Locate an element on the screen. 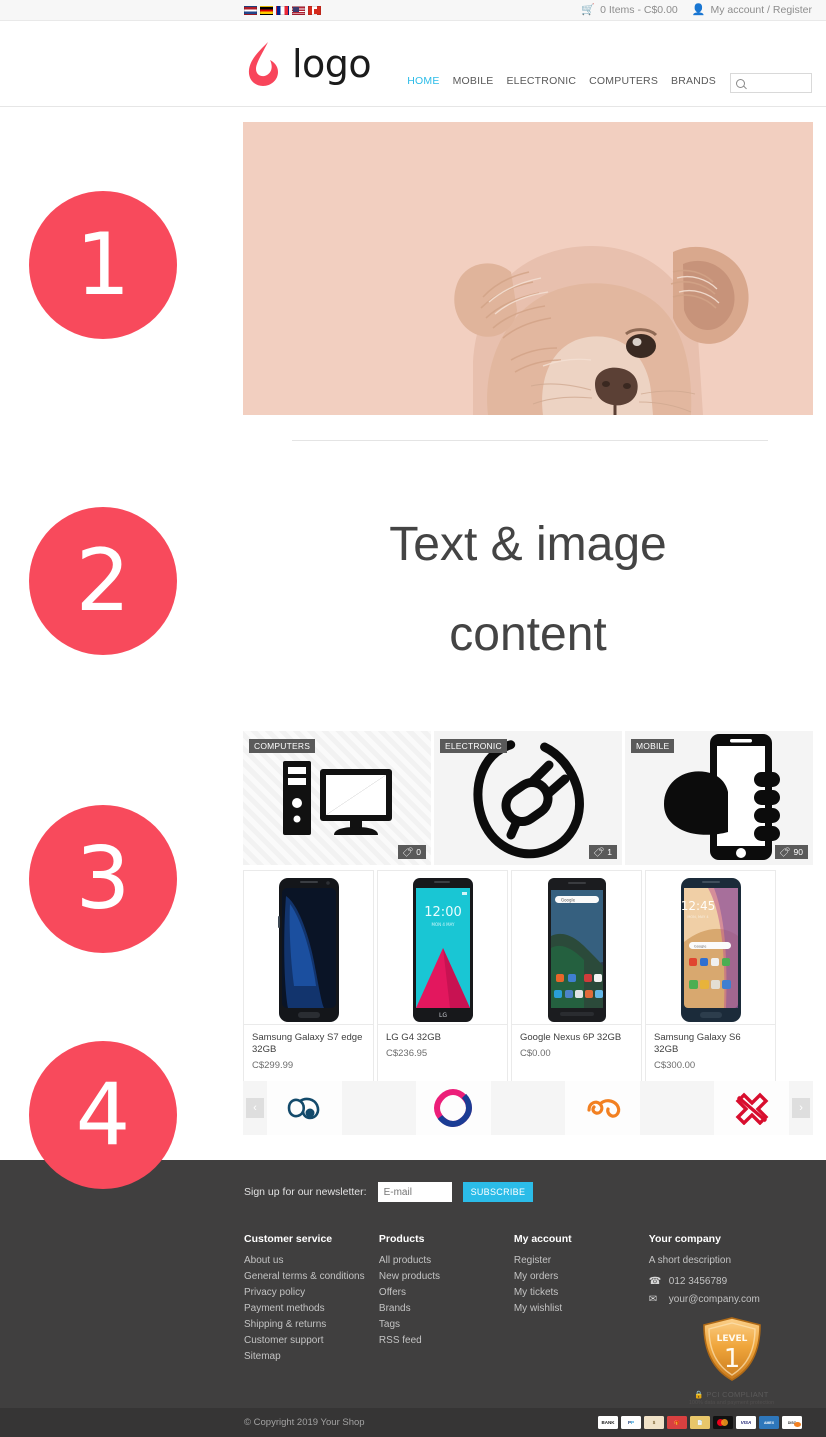  category-count-computers: 🏷 0 is located at coordinates (411, 852).